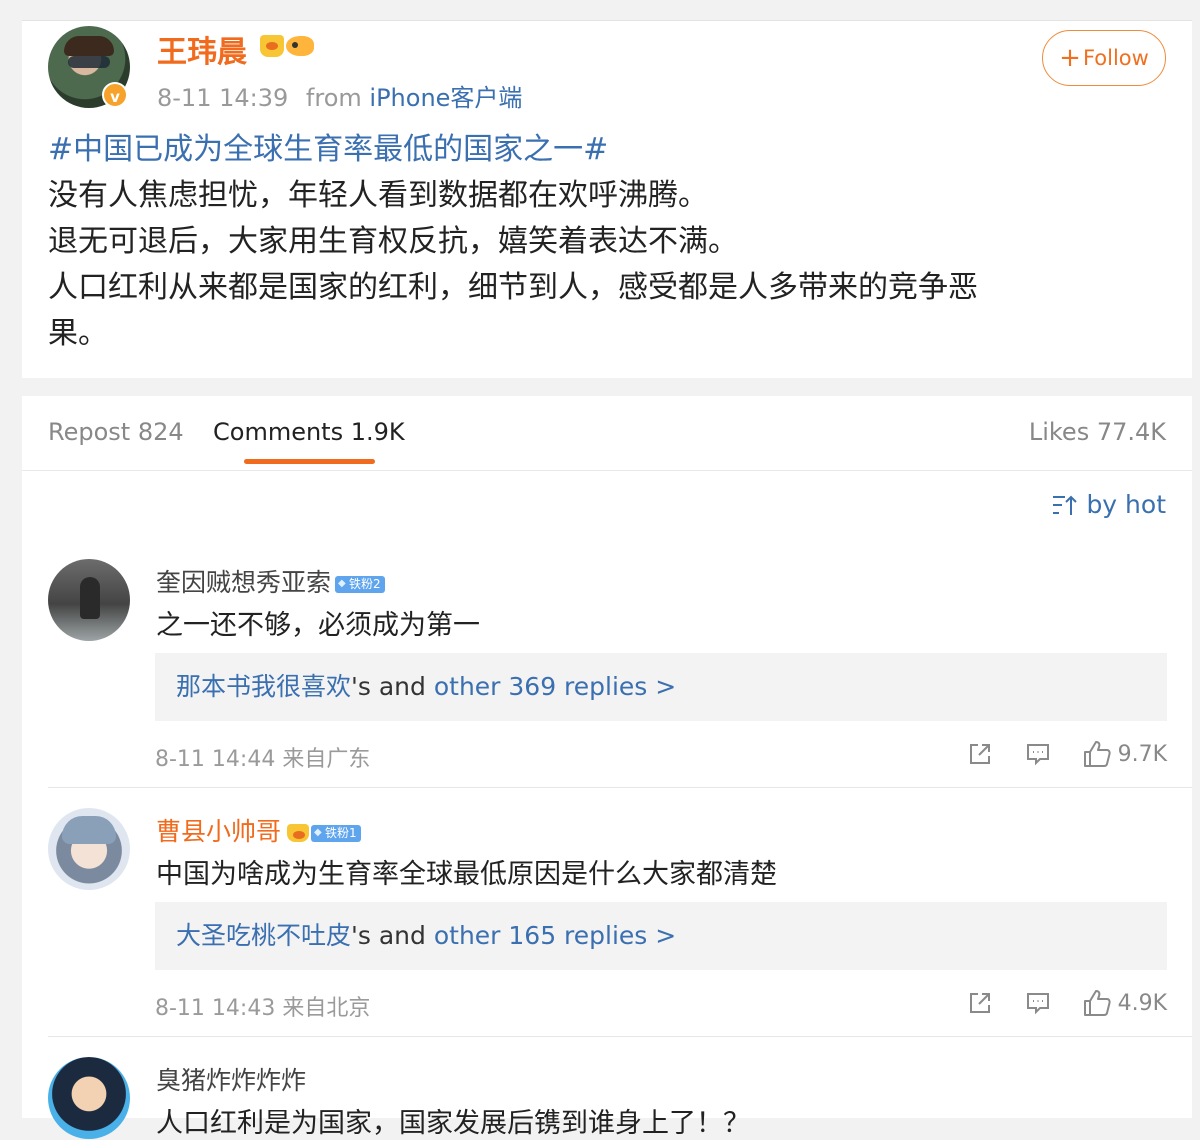  What do you see at coordinates (263, 935) in the screenshot?
I see `reply-user: 大圣吃桃不吐皮` at bounding box center [263, 935].